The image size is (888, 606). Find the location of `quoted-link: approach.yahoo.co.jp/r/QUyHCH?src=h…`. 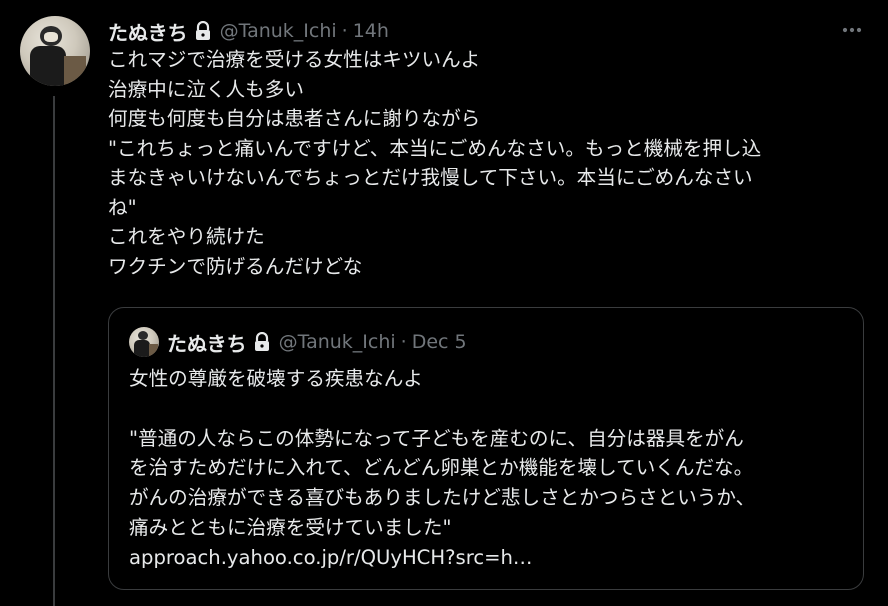

quoted-link: approach.yahoo.co.jp/r/QUyHCH?src=h… is located at coordinates (489, 558).